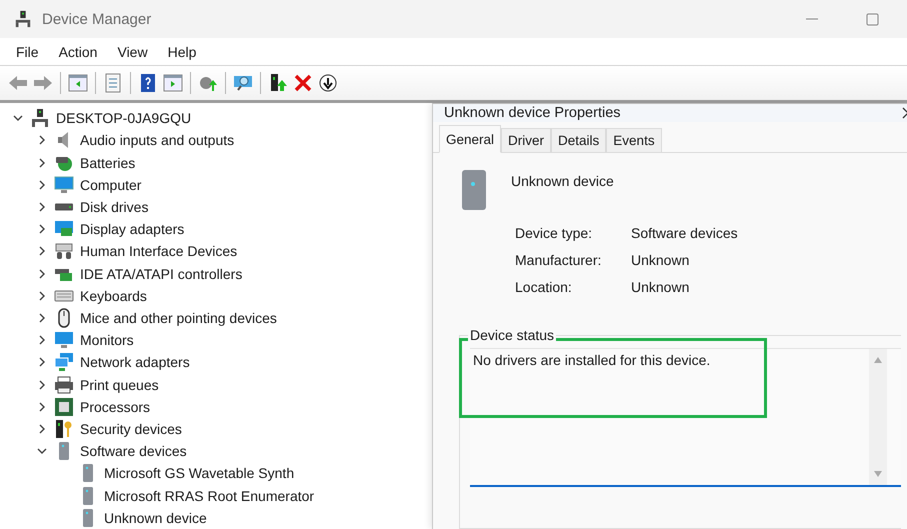 The image size is (907, 529). I want to click on tree-item: Unknown device, so click(154, 518).